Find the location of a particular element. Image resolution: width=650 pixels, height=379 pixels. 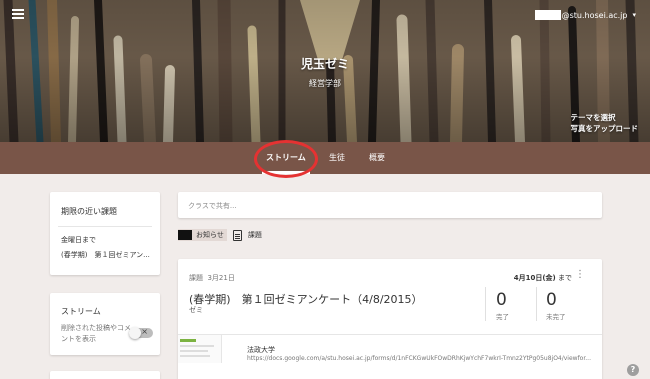

tab-students: 生徒 is located at coordinates (337, 158).